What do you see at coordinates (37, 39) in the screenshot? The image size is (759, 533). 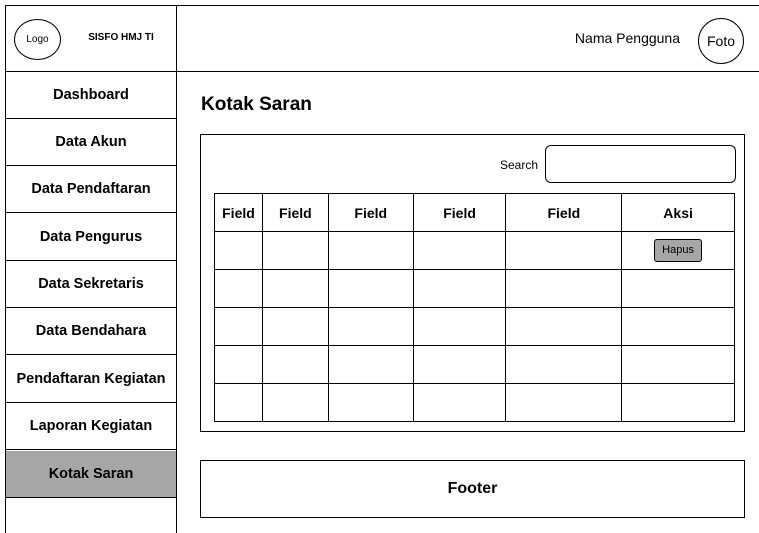 I see `logo: Logo` at bounding box center [37, 39].